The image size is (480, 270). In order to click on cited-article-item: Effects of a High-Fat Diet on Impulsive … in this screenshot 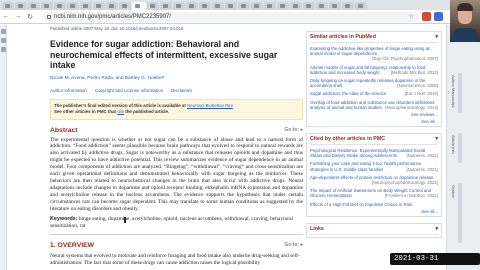, I will do `click(374, 204)`.